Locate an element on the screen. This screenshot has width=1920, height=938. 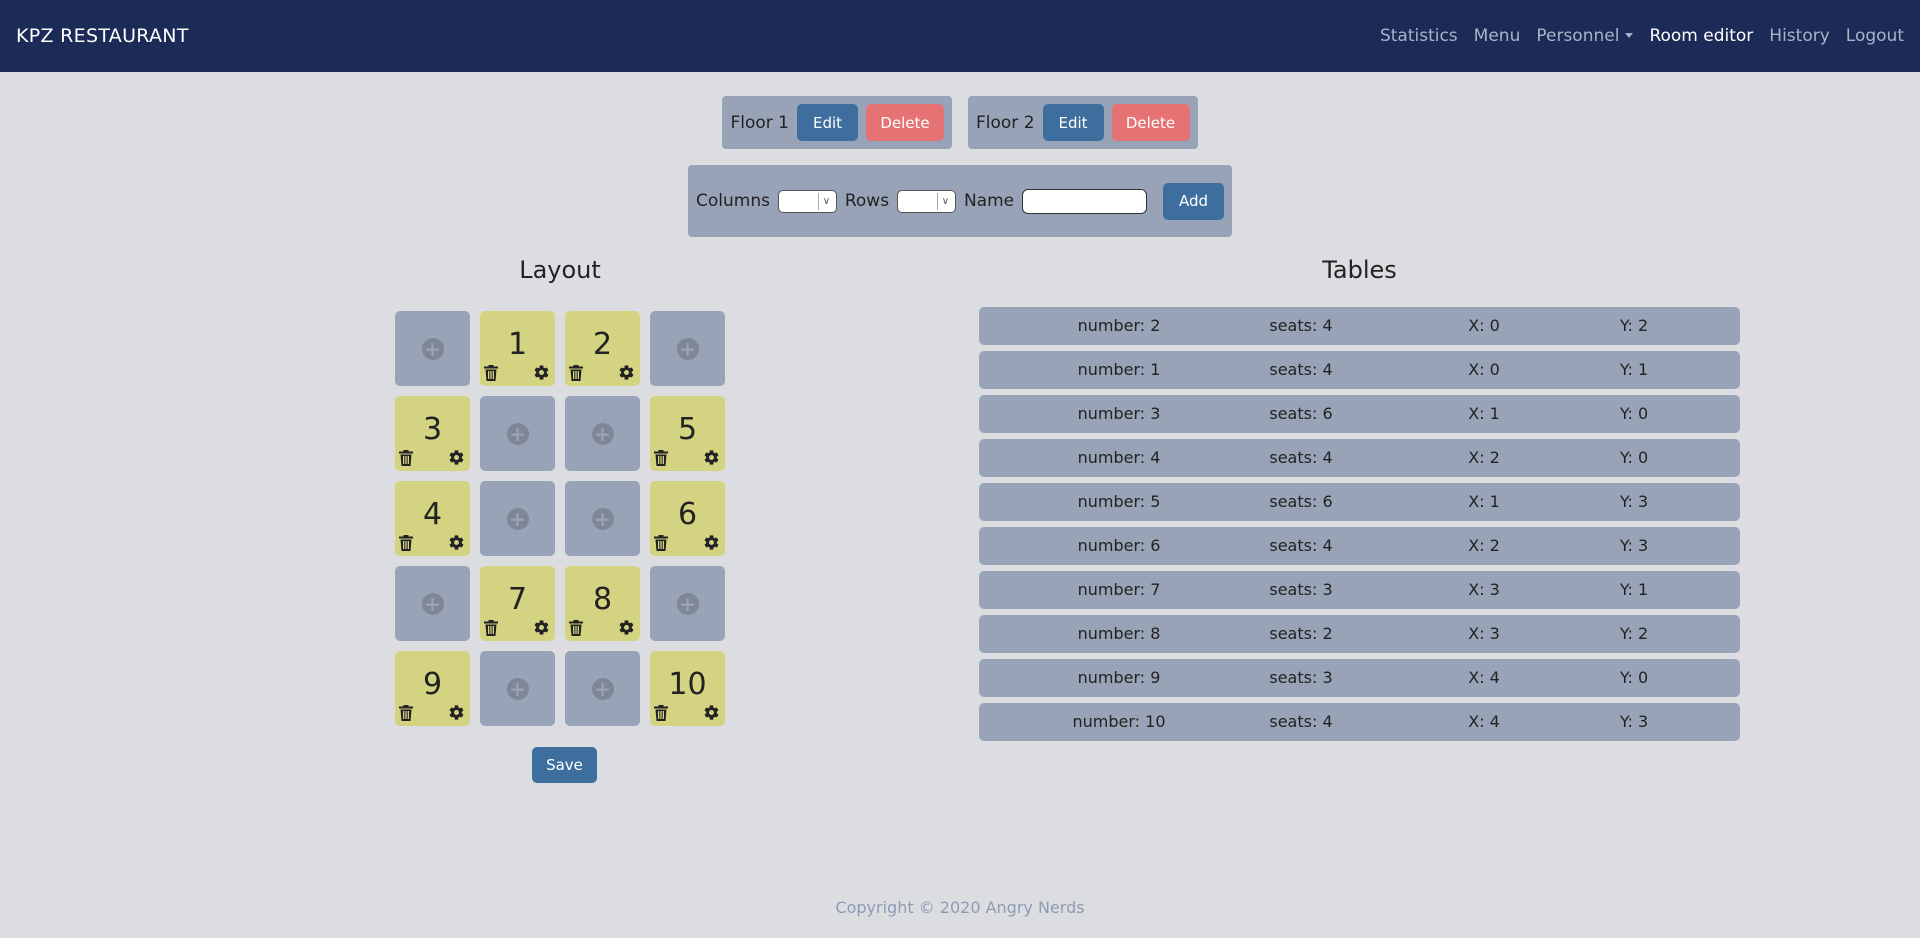
table-row: number: 10 seats: 4 X: 4 Y: 3 is located at coordinates (1359, 722).